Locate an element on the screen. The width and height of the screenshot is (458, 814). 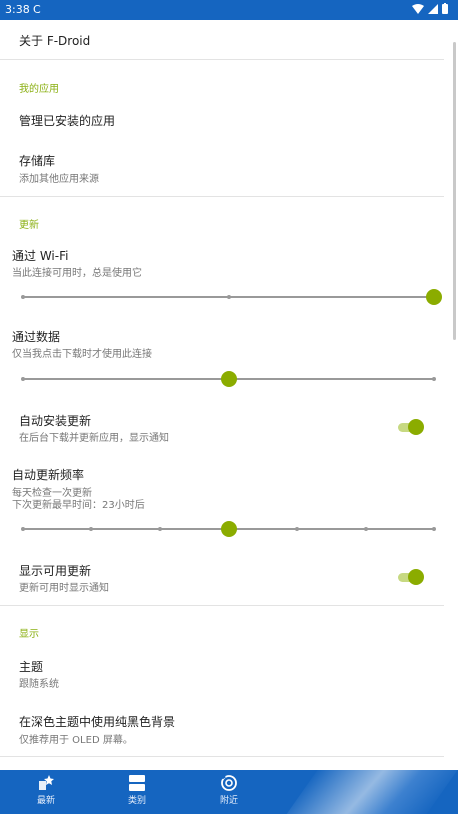
manage-installed-apps-label: 管理已安装的应用 is located at coordinates (67, 121).